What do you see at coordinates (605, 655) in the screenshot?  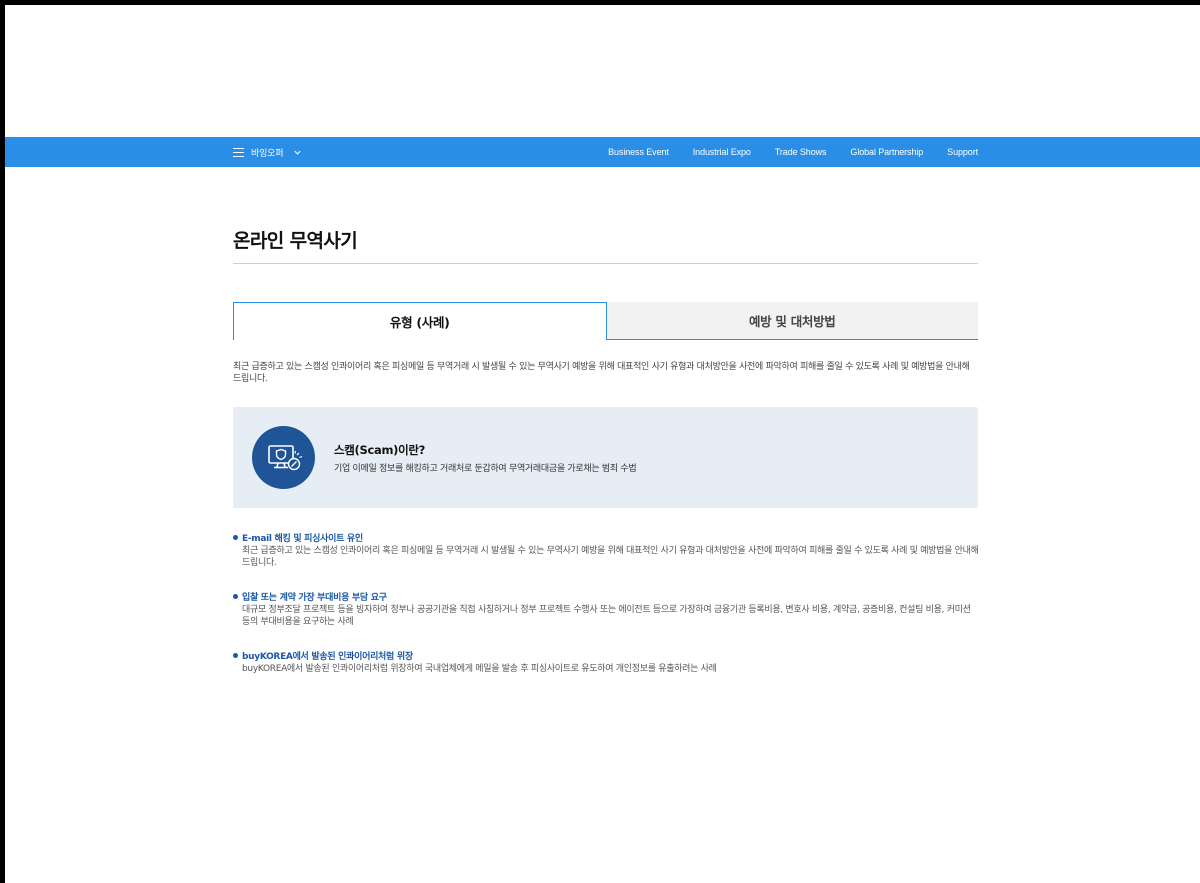 I see `case-title: buyKOREA에서 발송된 인콰이어리처럼 위장` at bounding box center [605, 655].